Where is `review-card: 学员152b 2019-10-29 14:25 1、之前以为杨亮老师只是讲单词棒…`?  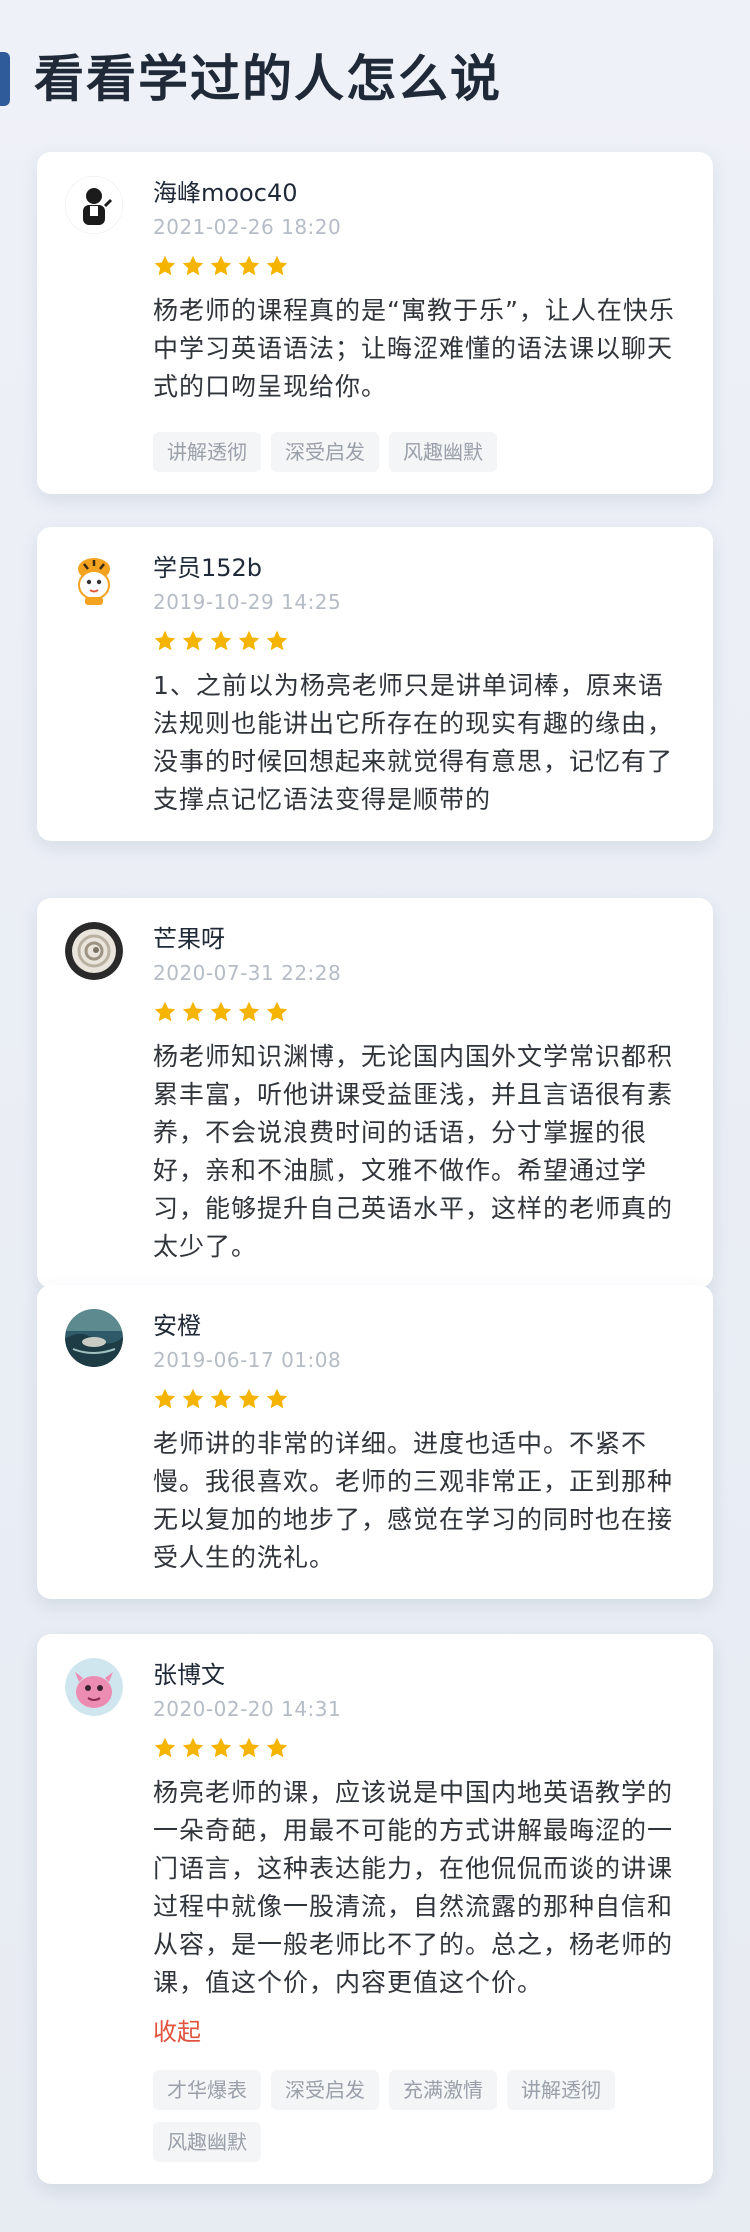
review-card: 学员152b 2019-10-29 14:25 1、之前以为杨亮老师只是讲单词棒… is located at coordinates (375, 684).